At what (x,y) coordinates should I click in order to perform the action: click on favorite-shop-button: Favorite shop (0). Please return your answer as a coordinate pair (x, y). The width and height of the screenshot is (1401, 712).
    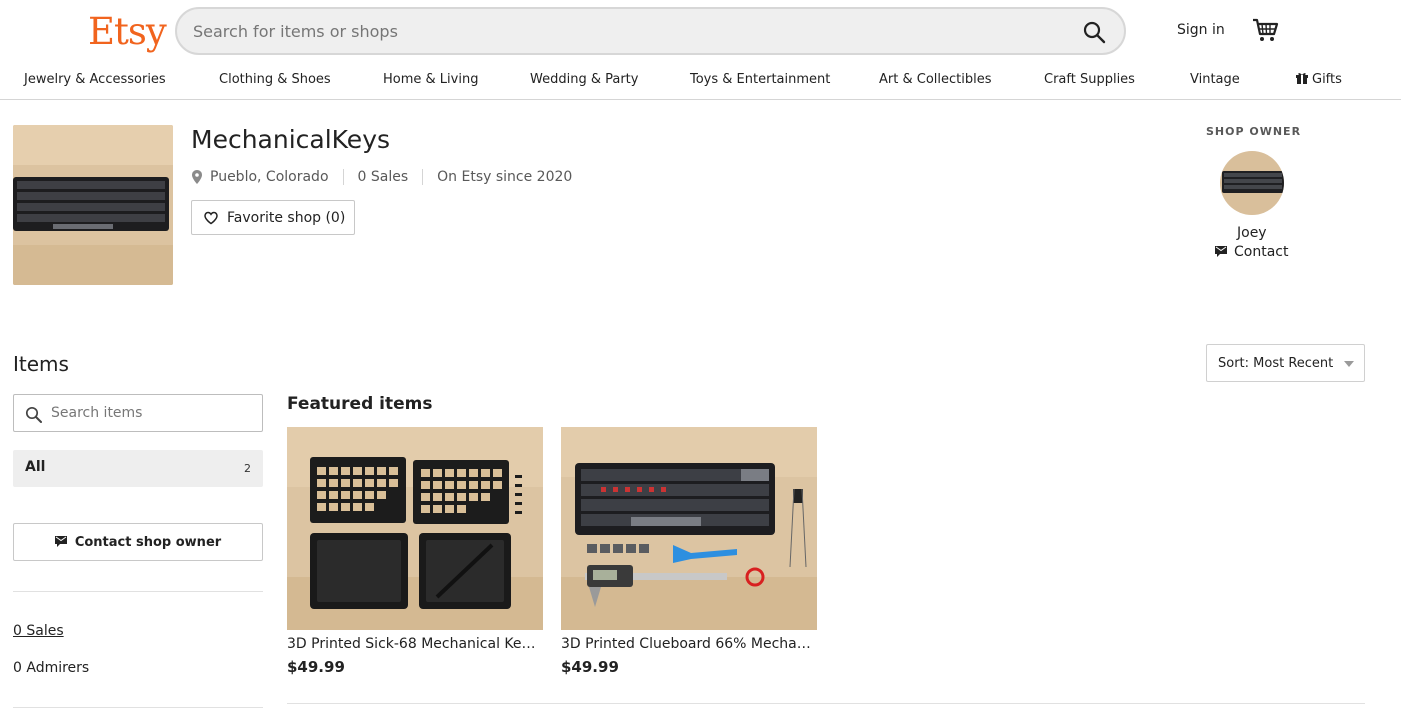
    Looking at the image, I should click on (273, 217).